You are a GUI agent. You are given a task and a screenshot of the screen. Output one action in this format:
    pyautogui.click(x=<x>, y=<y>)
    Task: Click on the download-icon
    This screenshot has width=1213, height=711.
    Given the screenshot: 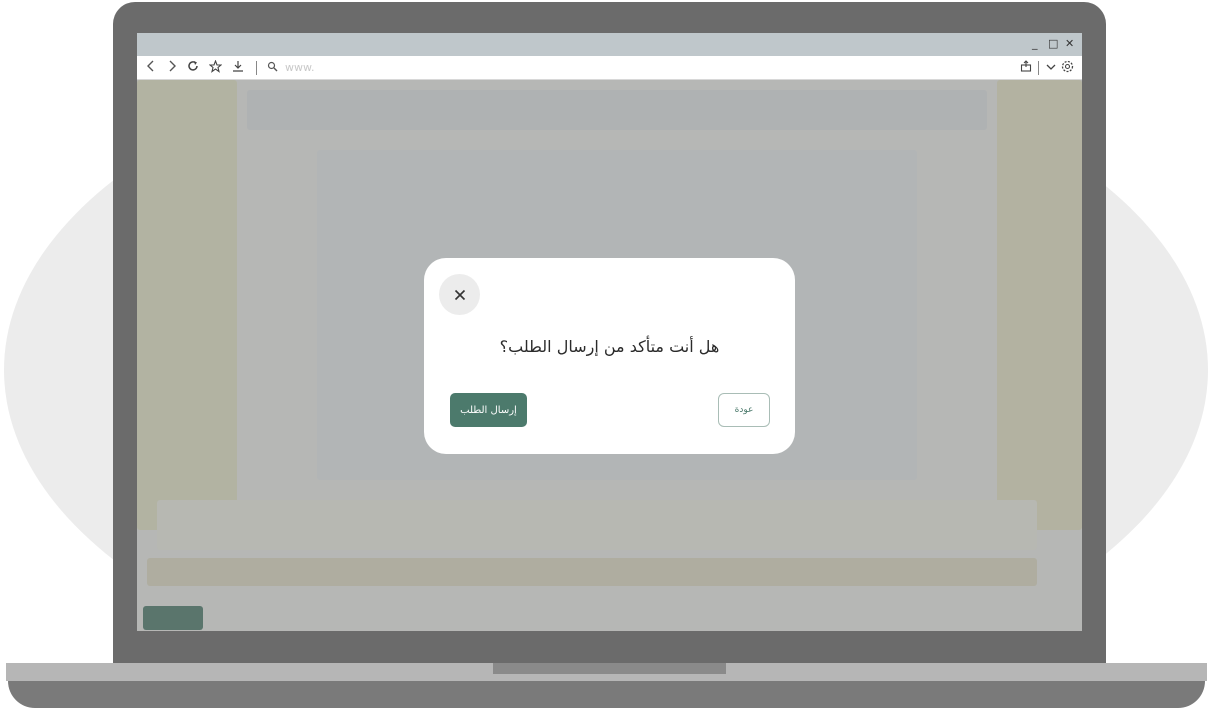 What is the action you would take?
    pyautogui.click(x=238, y=68)
    